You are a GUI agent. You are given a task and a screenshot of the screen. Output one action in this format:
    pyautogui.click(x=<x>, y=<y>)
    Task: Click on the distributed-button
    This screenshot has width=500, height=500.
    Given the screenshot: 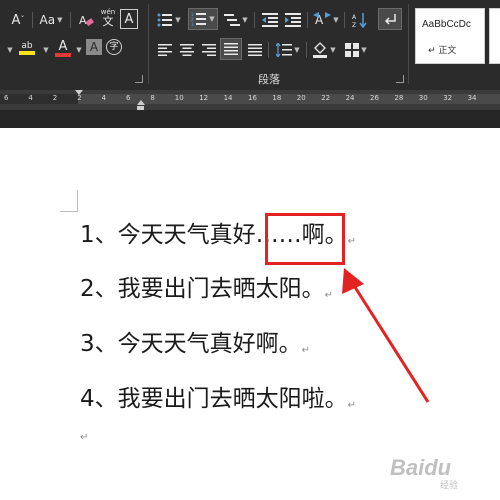 What is the action you would take?
    pyautogui.click(x=255, y=50)
    